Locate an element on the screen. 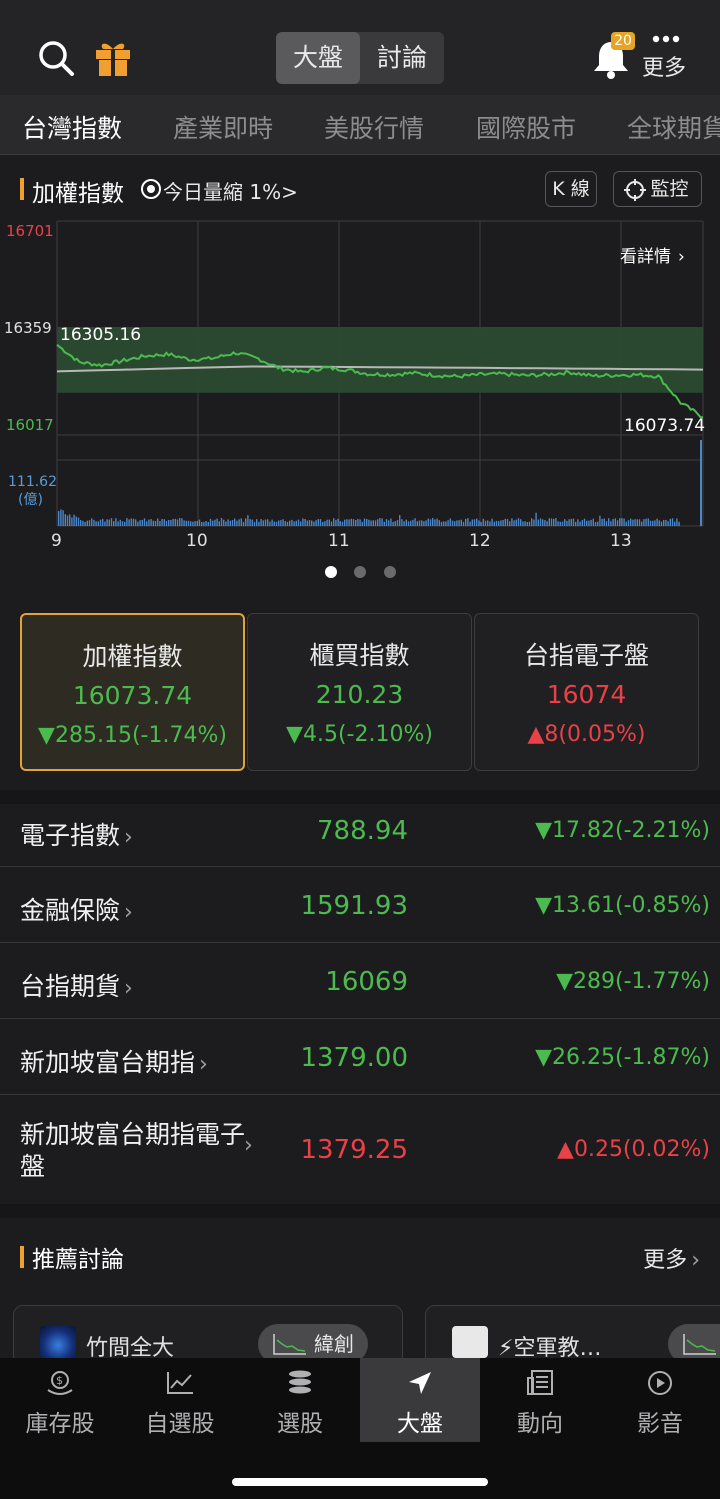 This screenshot has width=720, height=1499. search-icon is located at coordinates (56, 58).